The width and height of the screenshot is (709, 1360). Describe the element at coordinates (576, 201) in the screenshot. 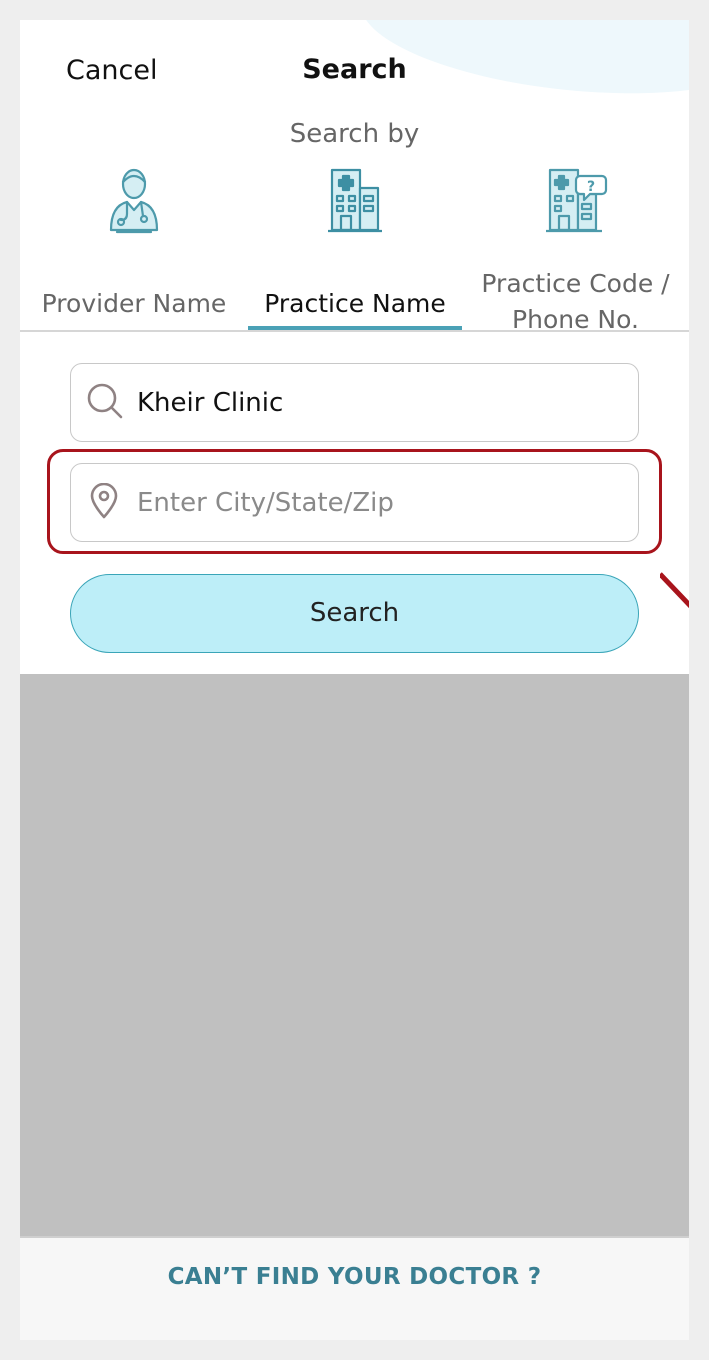

I see `hospital-question-icon: ?` at that location.